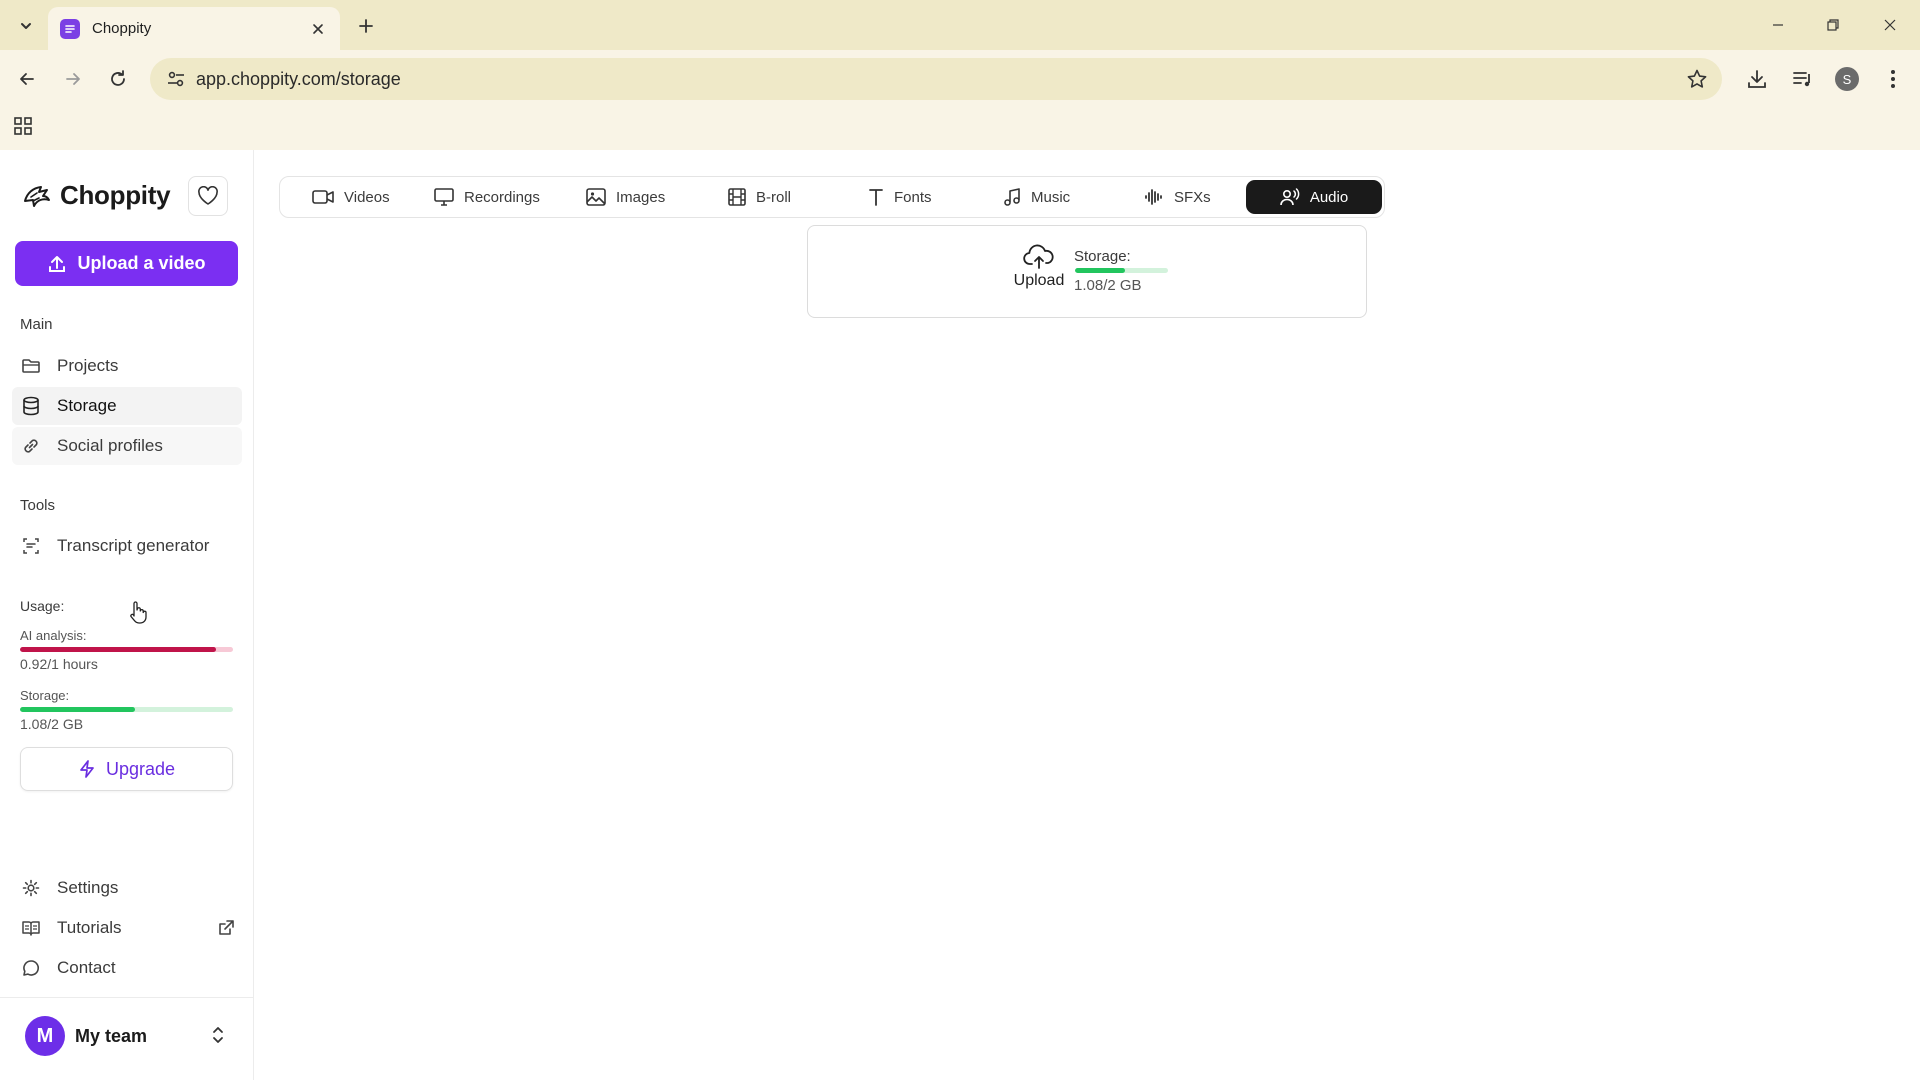 The height and width of the screenshot is (1080, 1920). What do you see at coordinates (596, 197) in the screenshot?
I see `image-icon` at bounding box center [596, 197].